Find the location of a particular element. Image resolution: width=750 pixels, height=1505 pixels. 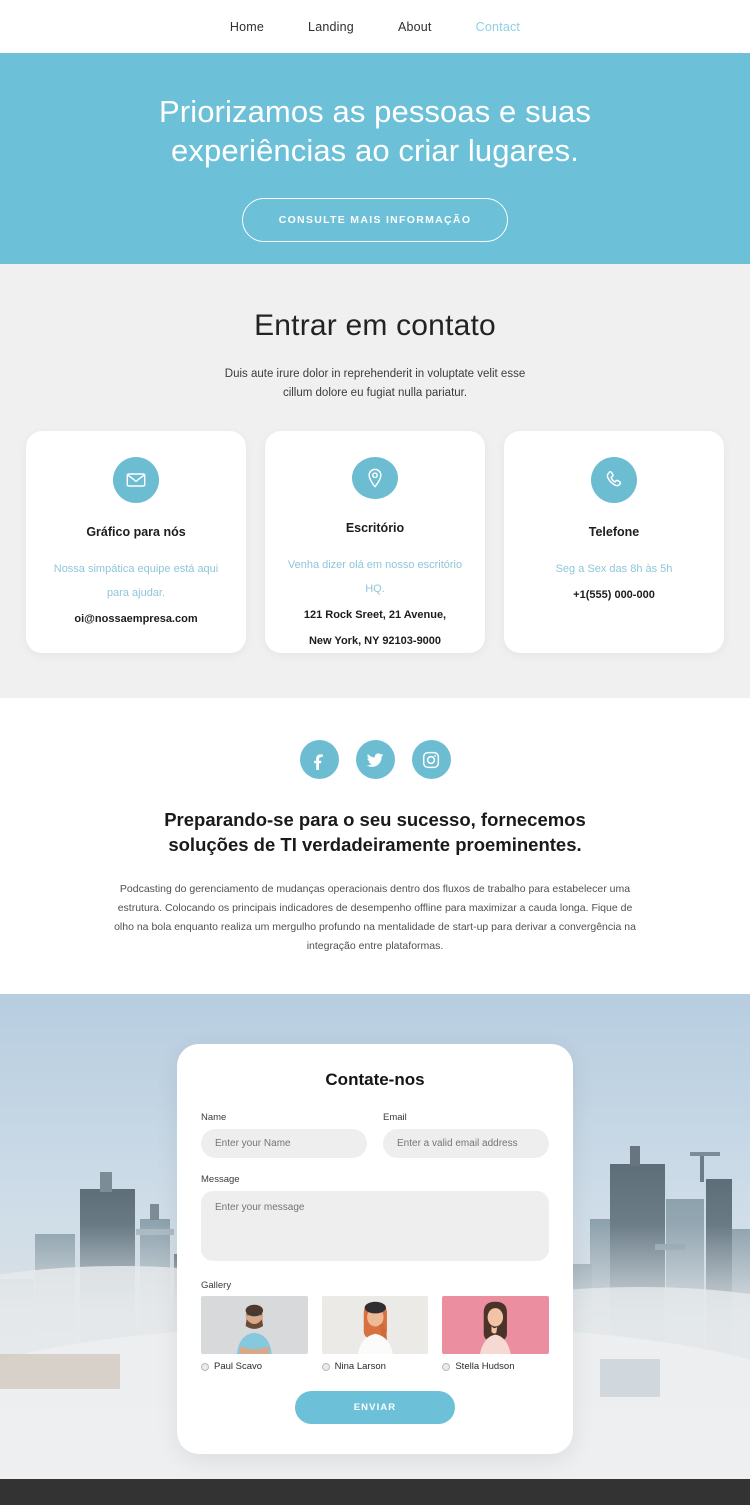

message-field-group: Message is located at coordinates (375, 1220).